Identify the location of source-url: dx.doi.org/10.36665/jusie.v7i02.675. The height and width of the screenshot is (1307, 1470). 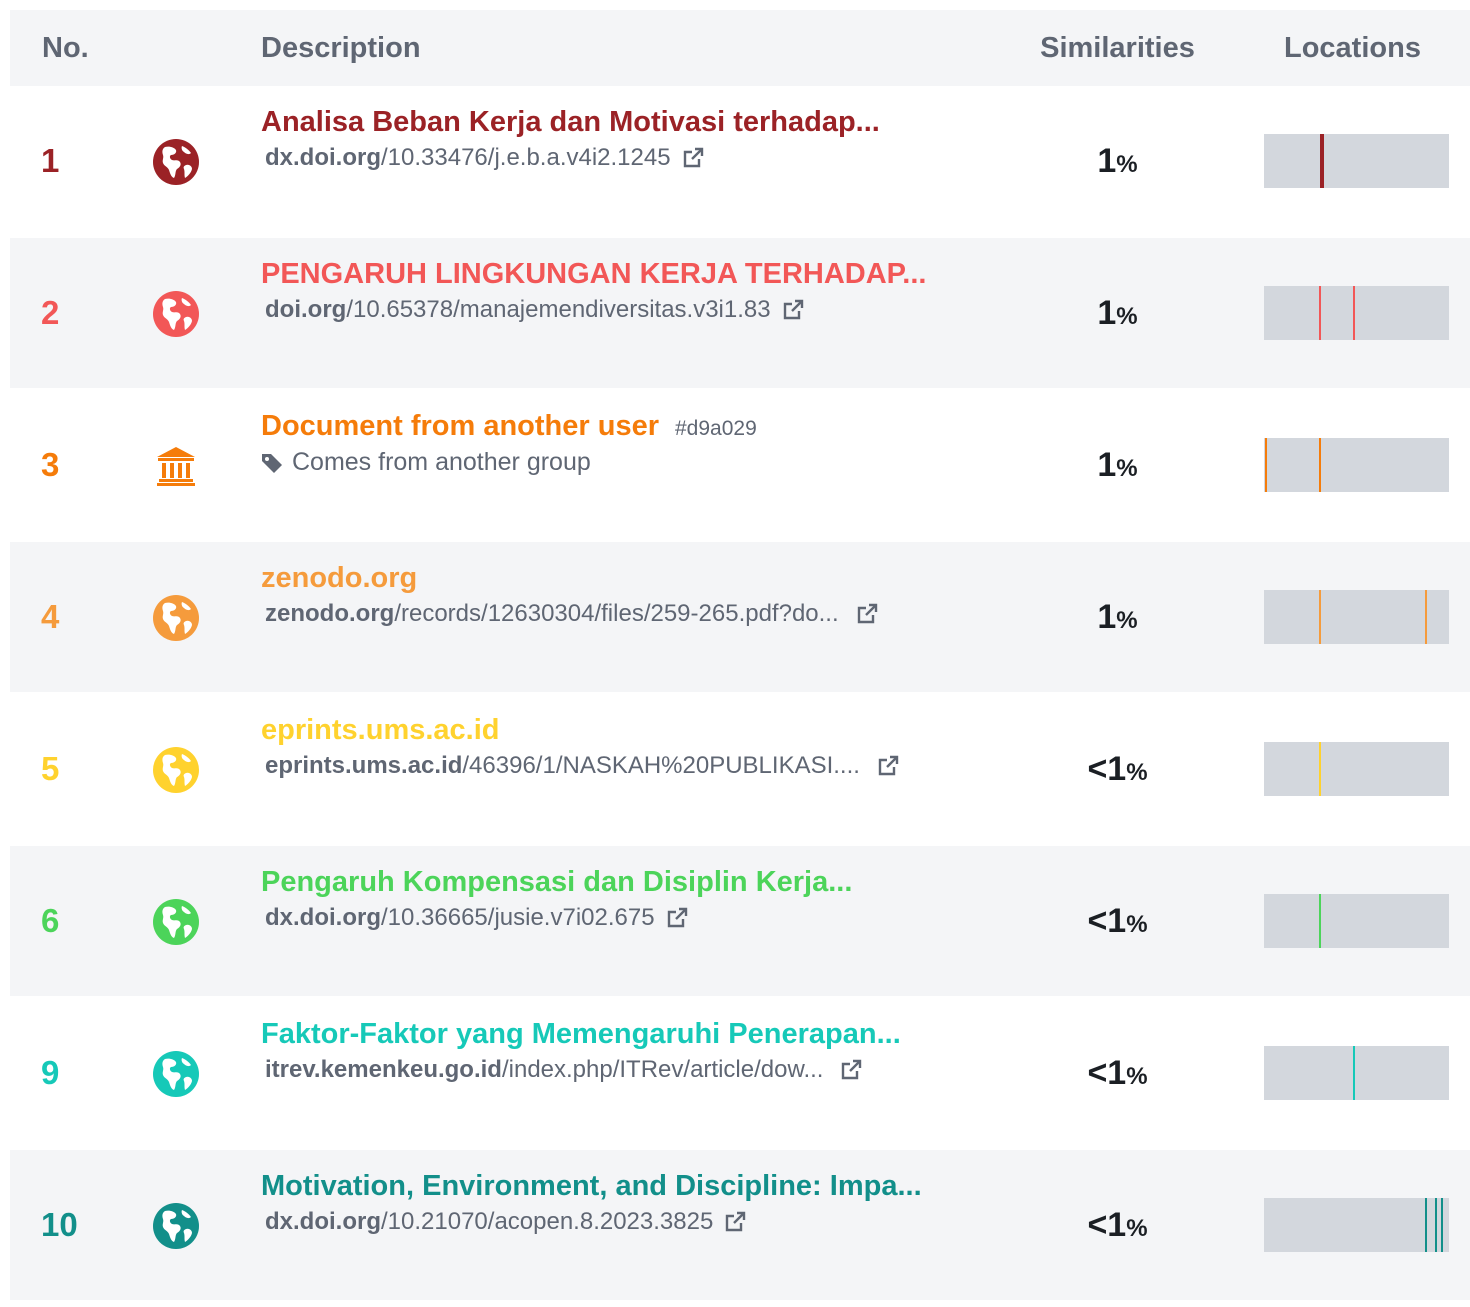
(477, 918).